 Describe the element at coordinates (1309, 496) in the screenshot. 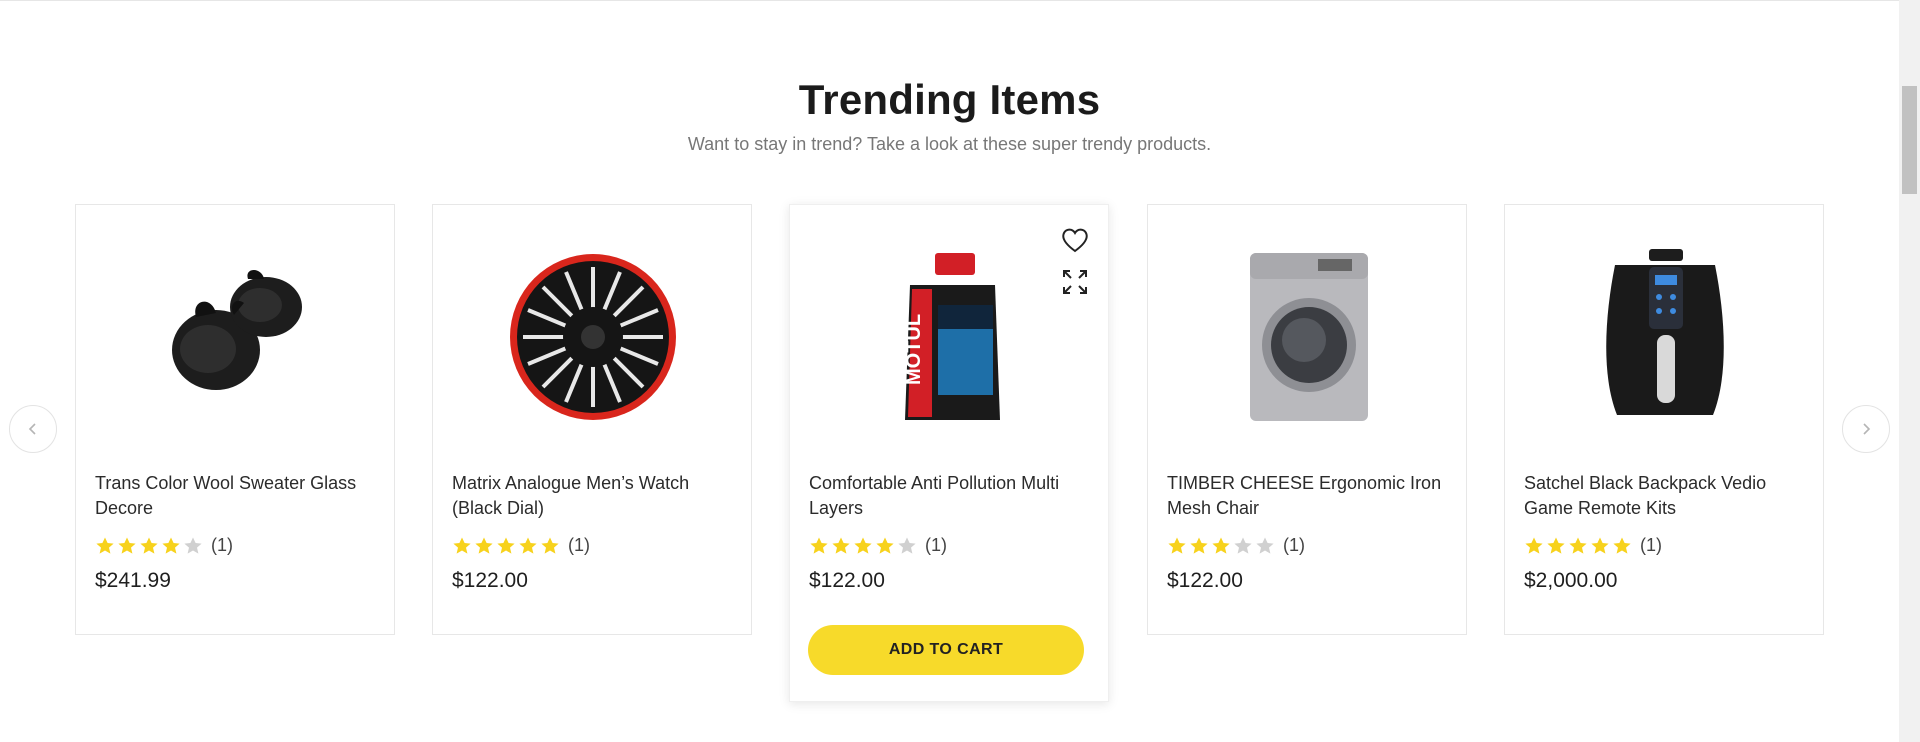

I see `product-name: TIMBER CHEESE Ergonomic Iron Mesh Chair` at that location.